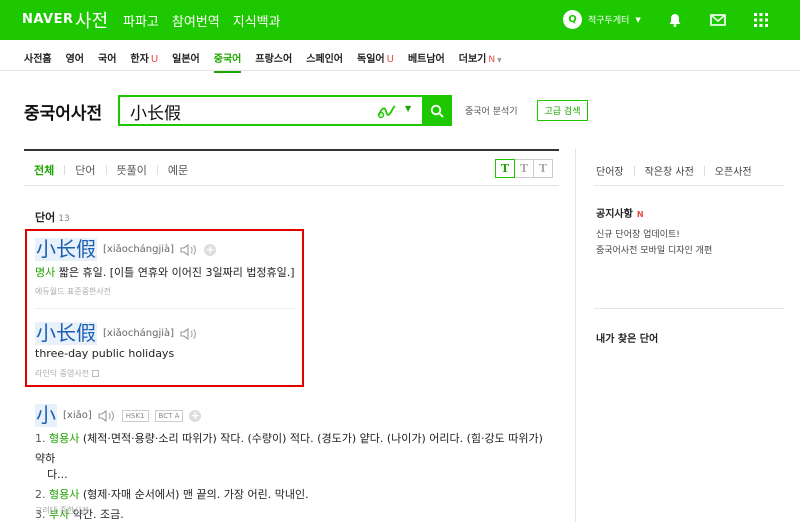 The image size is (800, 525). I want to click on text-size-large-button: T, so click(543, 168).